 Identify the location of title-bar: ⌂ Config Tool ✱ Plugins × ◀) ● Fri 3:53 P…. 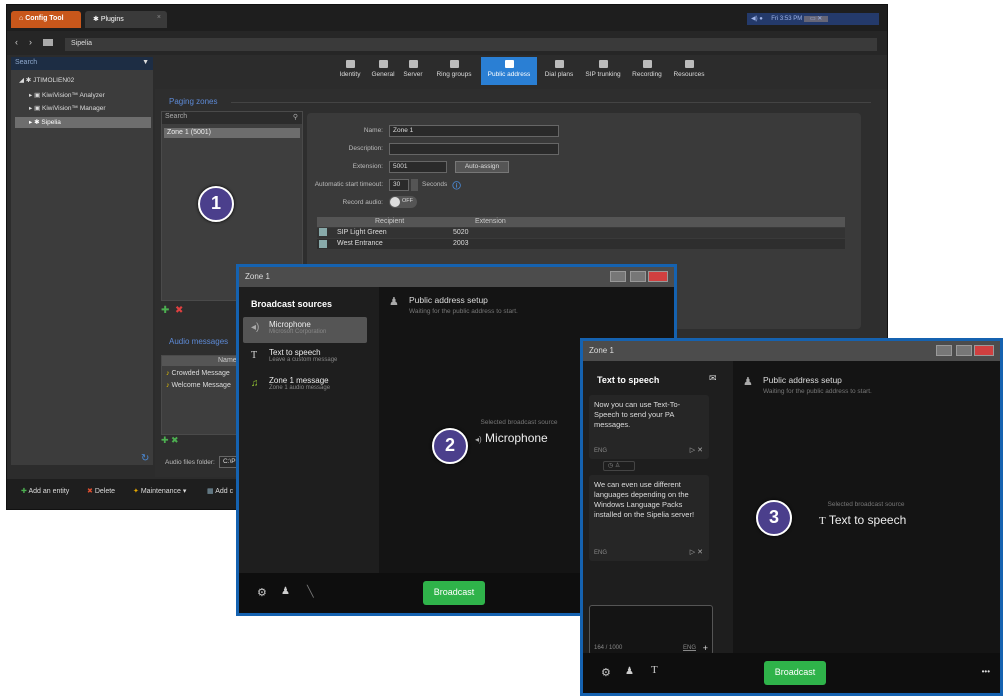
(447, 18).